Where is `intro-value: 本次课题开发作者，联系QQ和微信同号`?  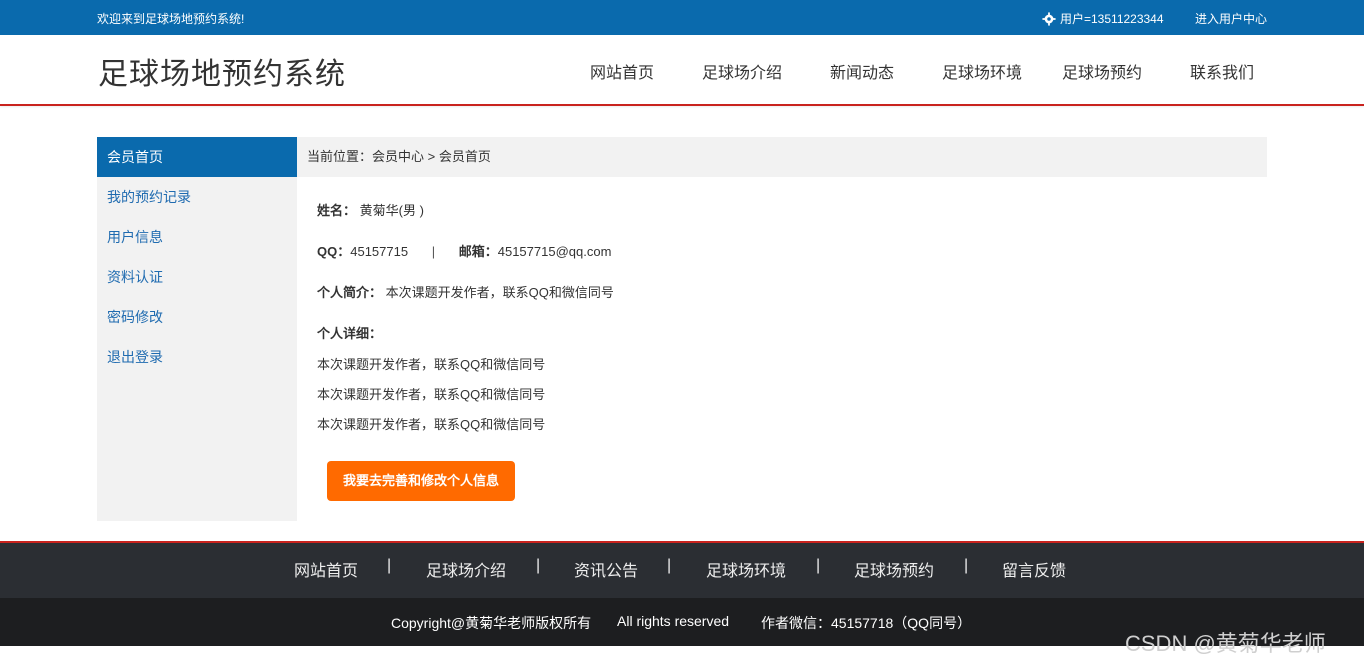
intro-value: 本次课题开发作者，联系QQ和微信同号 is located at coordinates (499, 292).